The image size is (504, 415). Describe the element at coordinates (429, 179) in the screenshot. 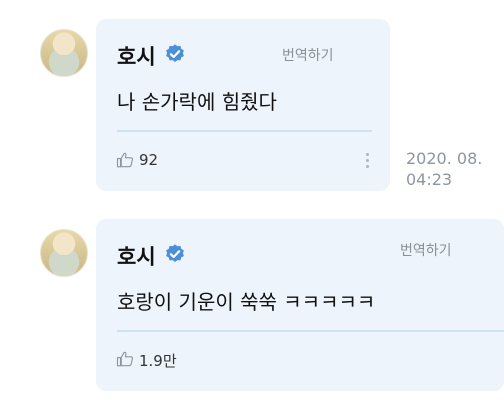

I see `timestamp-time: 04:23` at that location.